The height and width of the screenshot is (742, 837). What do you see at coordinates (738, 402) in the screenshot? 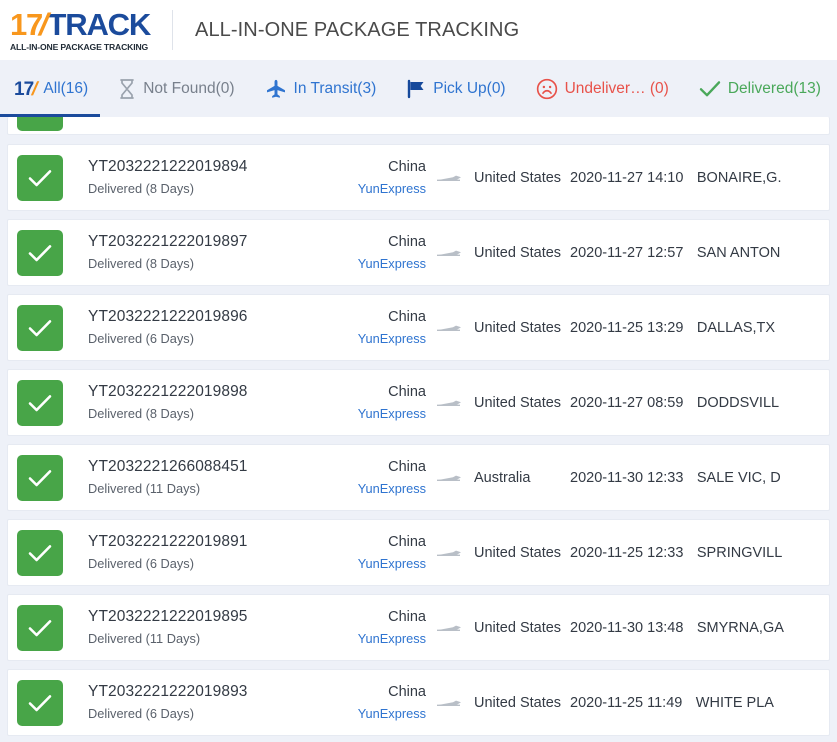
I see `last-event-place: DODDSVILL` at bounding box center [738, 402].